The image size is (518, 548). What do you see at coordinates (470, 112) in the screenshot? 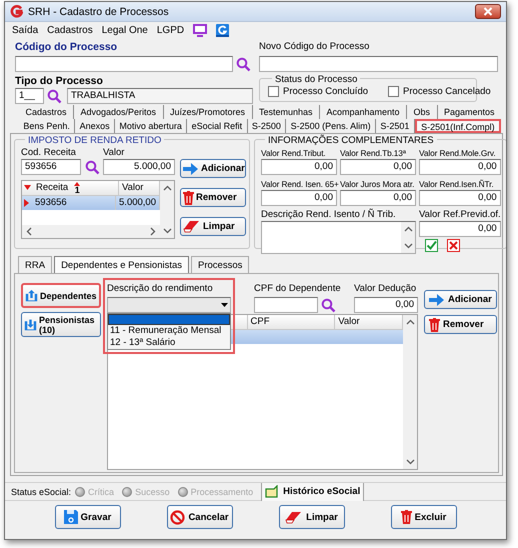
I see `tab: Pagamentos` at bounding box center [470, 112].